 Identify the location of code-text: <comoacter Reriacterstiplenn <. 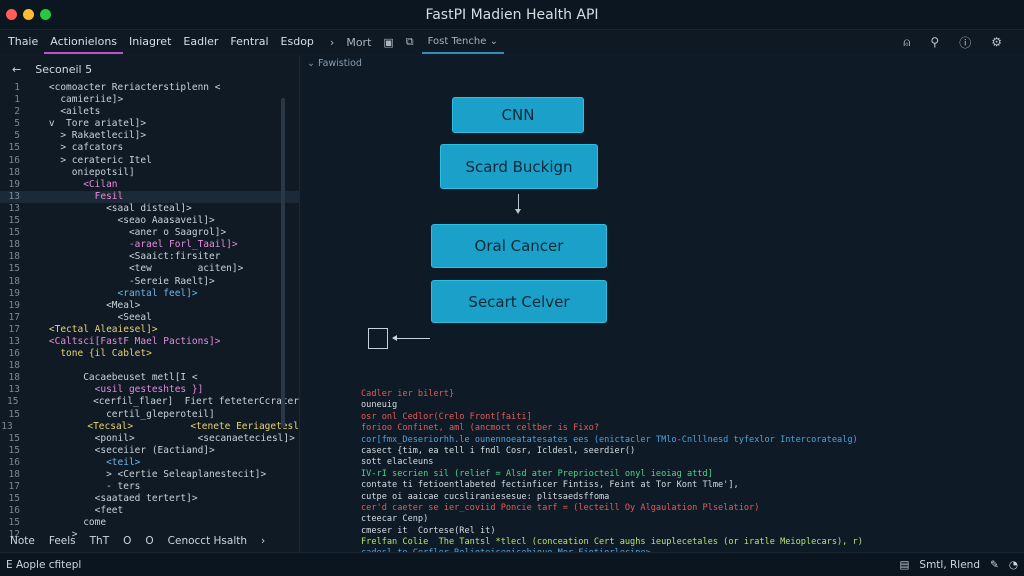
(123, 87).